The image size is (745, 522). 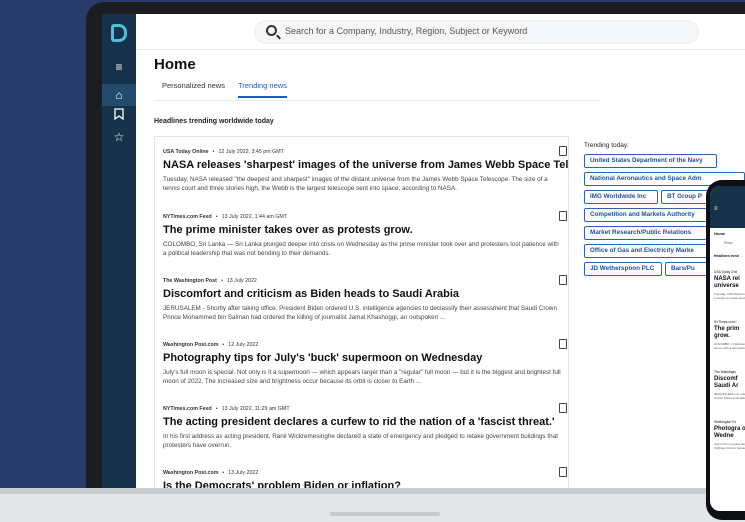 I want to click on trending-chip: IMG Worldwide Inc, so click(x=621, y=197).